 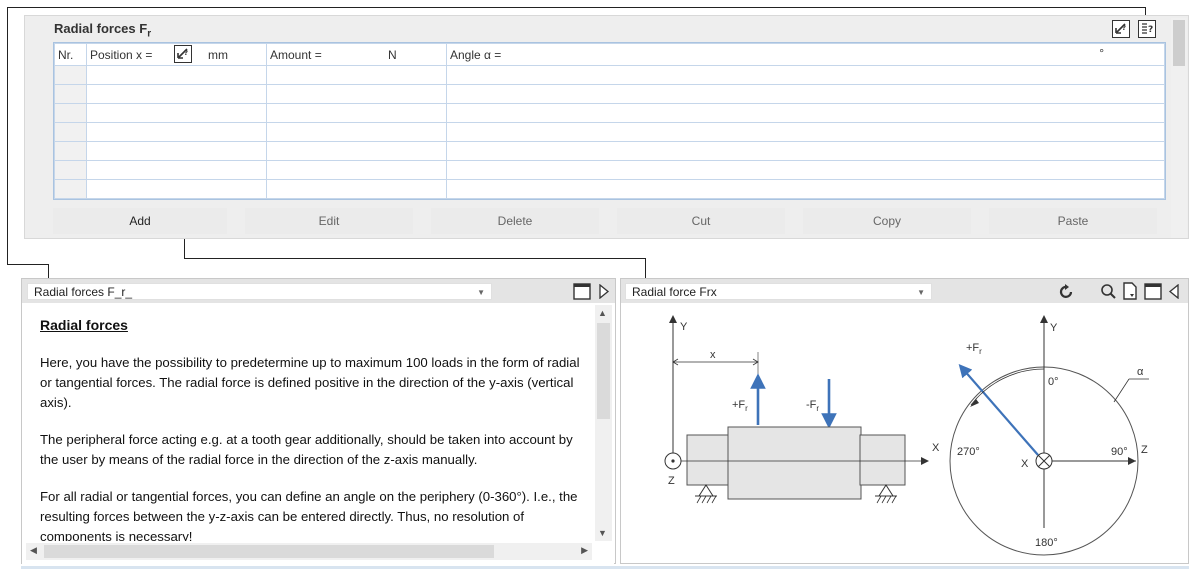 I want to click on shaft-diagram: Y x +Fr -Fr X Z, so click(x=802, y=409).